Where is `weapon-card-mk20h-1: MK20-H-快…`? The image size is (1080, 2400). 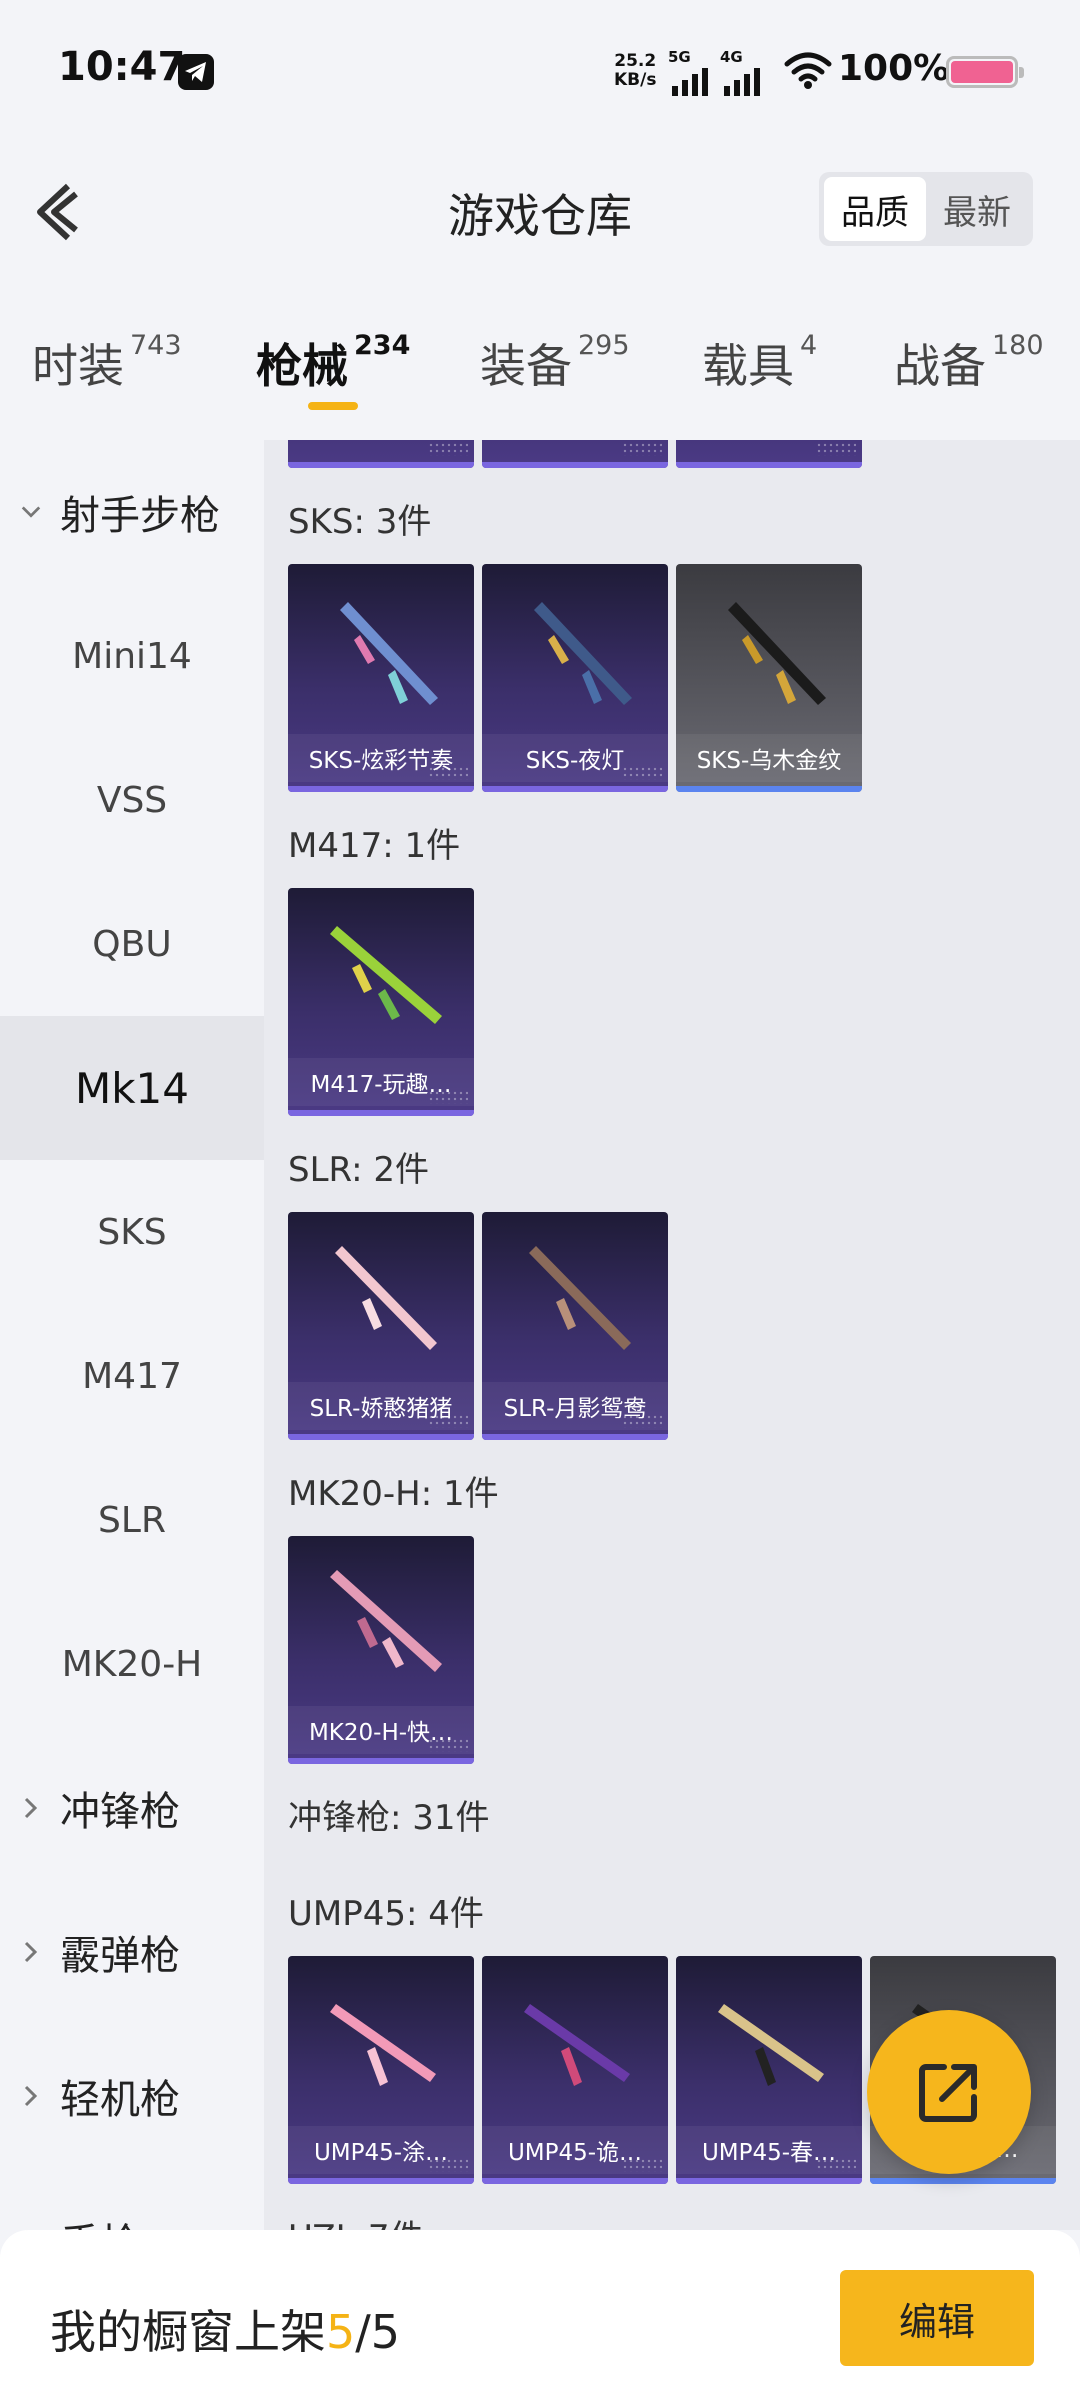 weapon-card-mk20h-1: MK20-H-快… is located at coordinates (381, 1650).